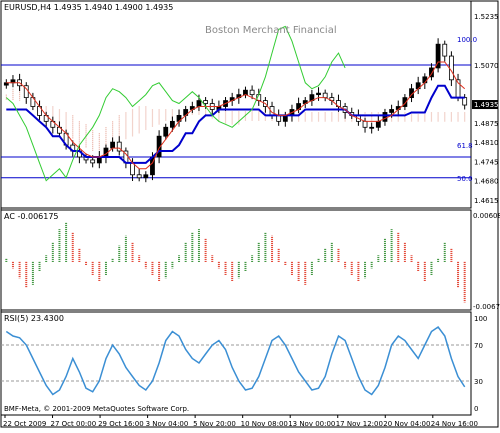 The image size is (500, 433). Describe the element at coordinates (486, 124) in the screenshot. I see `price-tick-label: 1.4875` at that location.